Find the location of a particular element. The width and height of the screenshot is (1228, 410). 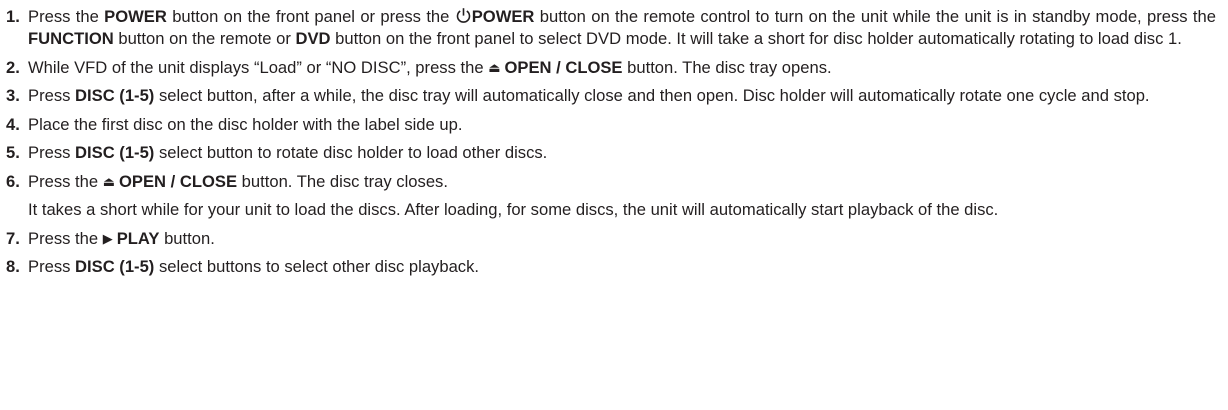

step-number: 5. is located at coordinates (13, 153).